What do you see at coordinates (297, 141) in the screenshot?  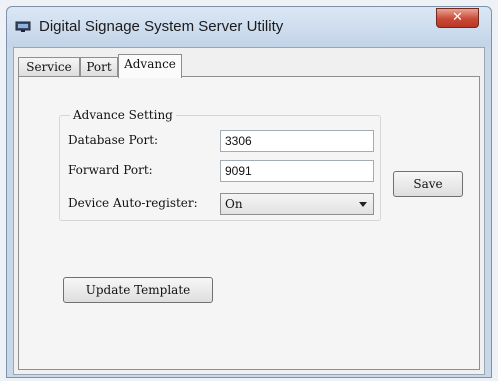 I see `database-port-input: 3306` at bounding box center [297, 141].